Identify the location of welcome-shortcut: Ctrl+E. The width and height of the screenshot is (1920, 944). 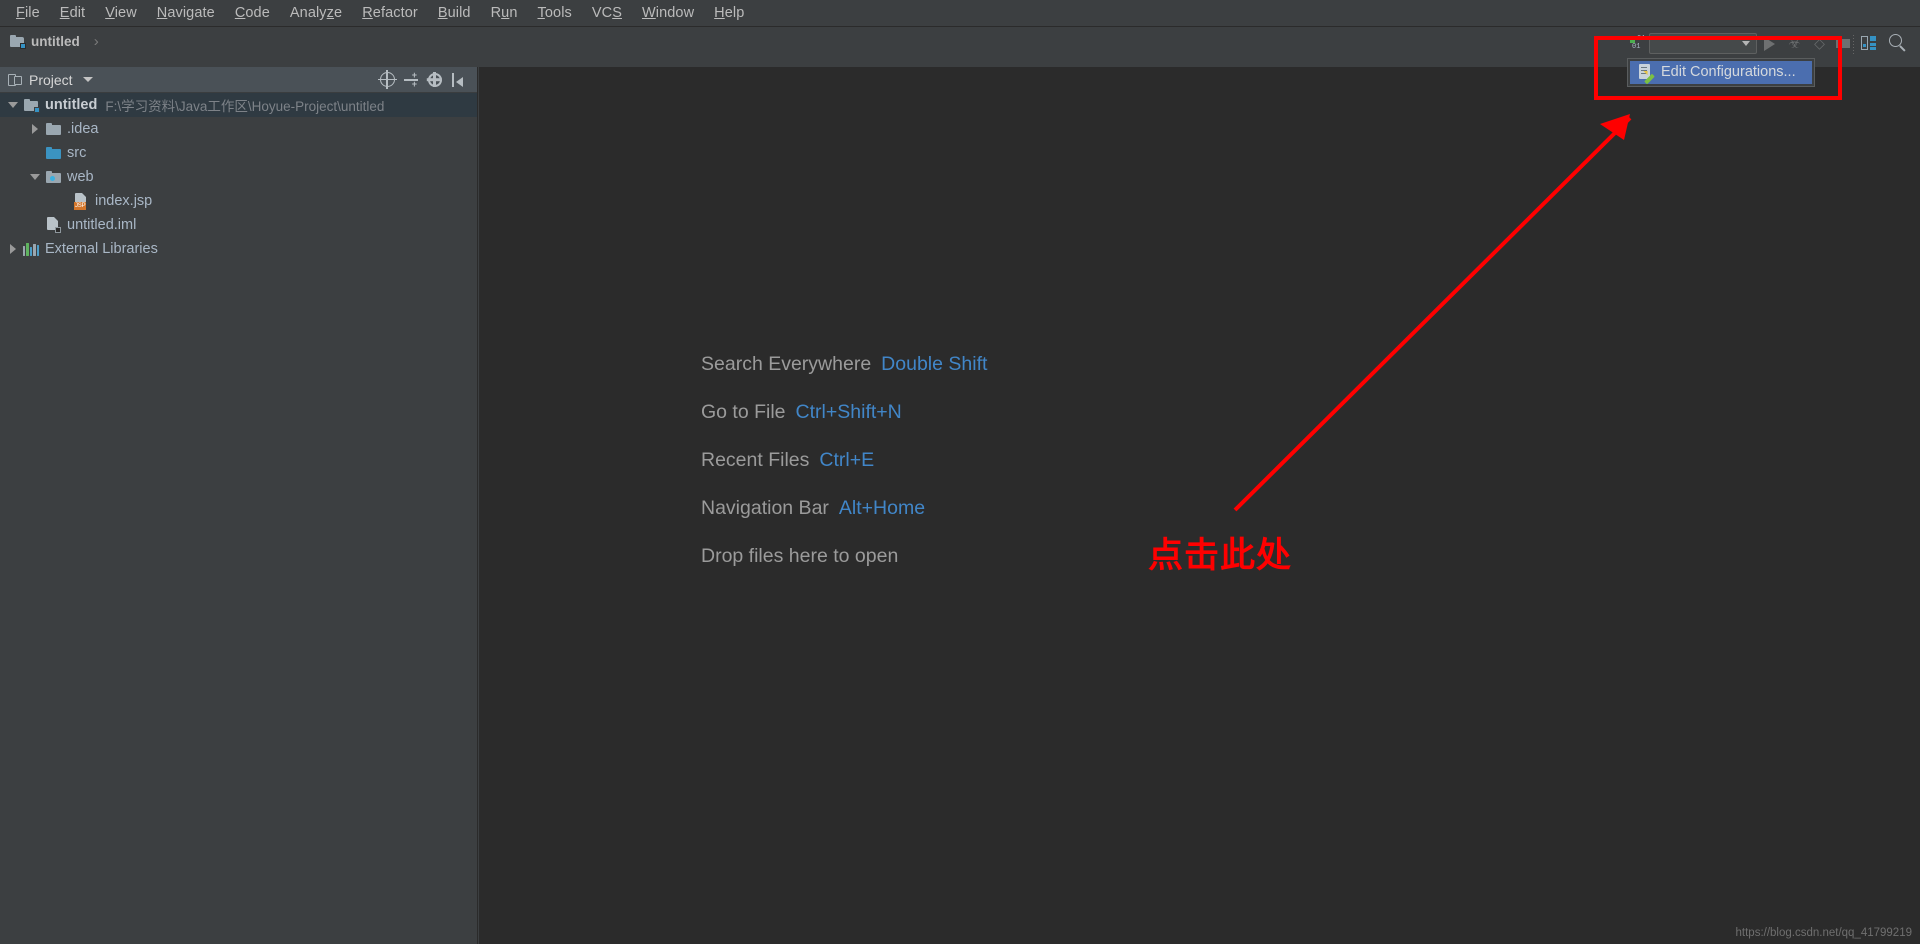
(847, 460).